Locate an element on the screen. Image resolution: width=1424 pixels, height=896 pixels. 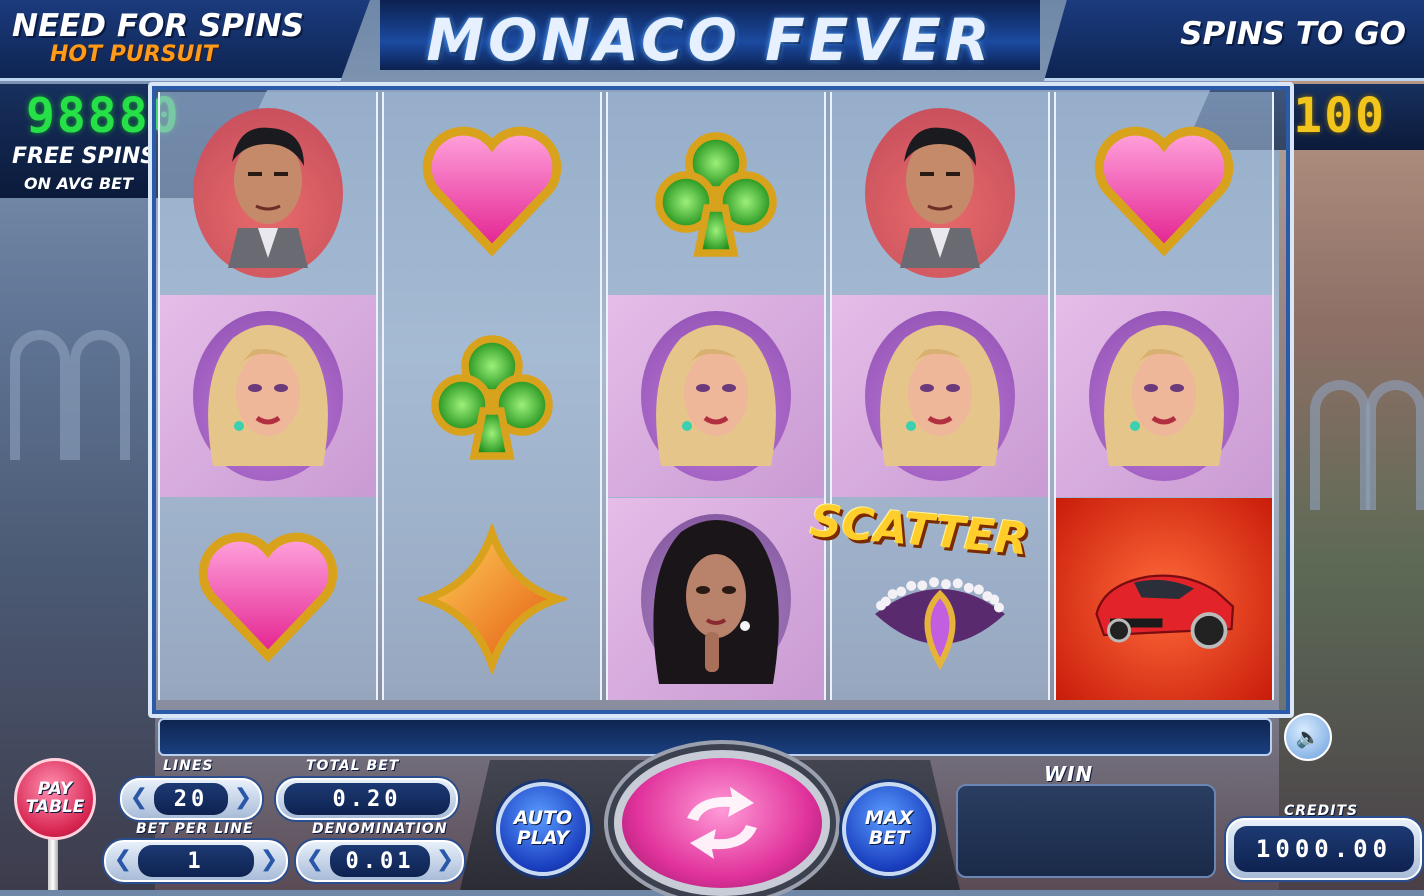
autoplay-button: AUTO PLAY is located at coordinates (543, 829).